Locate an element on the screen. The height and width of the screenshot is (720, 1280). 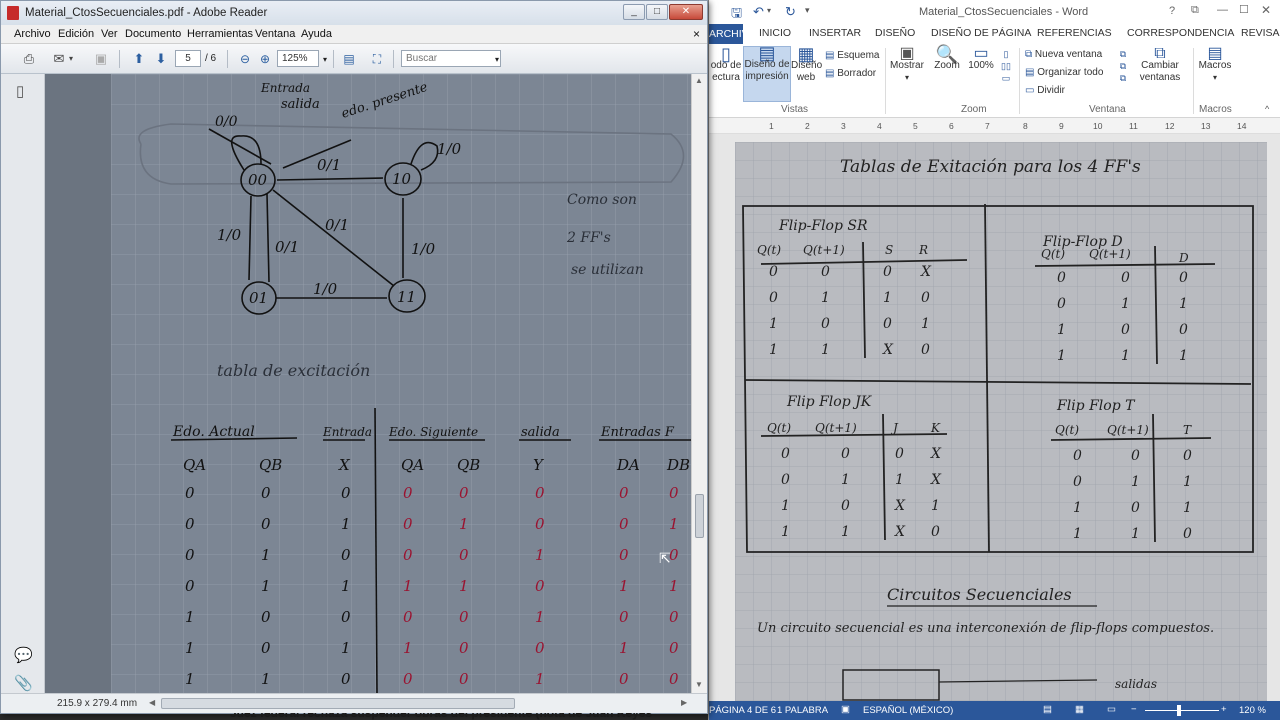
menu-herramientas: Herramientas is located at coordinates (220, 34).